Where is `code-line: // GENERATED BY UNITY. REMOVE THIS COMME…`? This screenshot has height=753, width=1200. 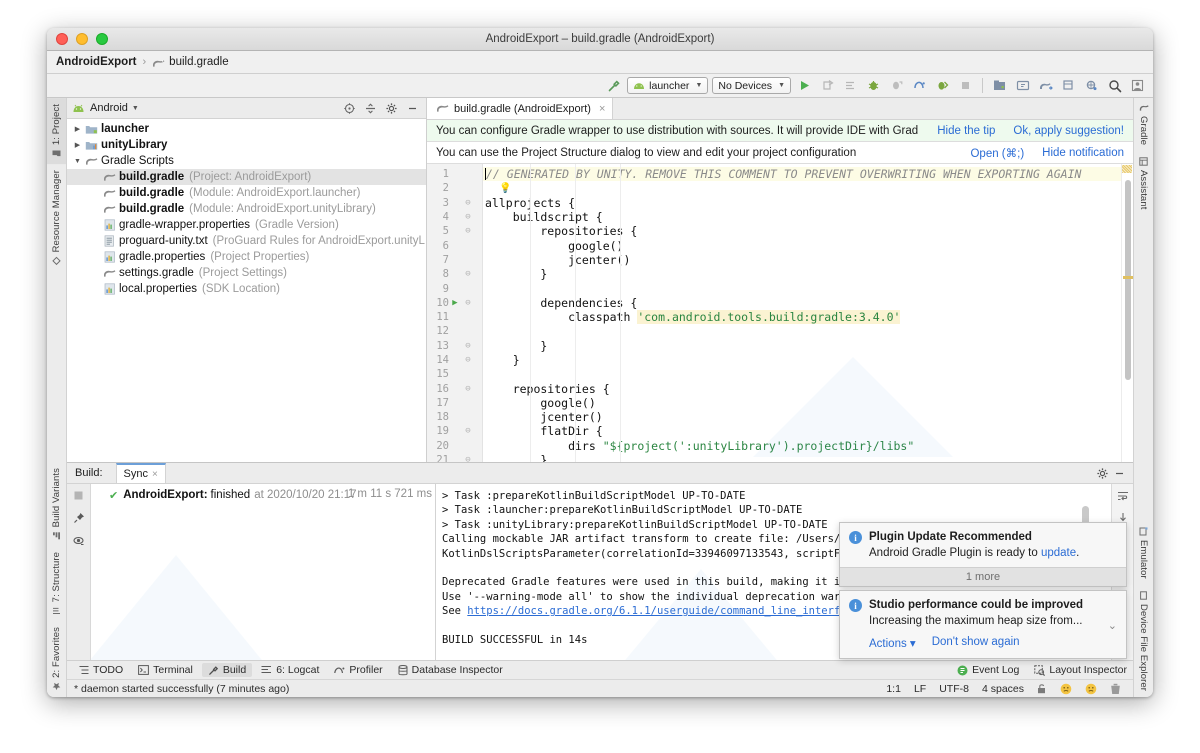
code-line: // GENERATED BY UNITY. REMOVE THIS COMME… is located at coordinates (808, 174).